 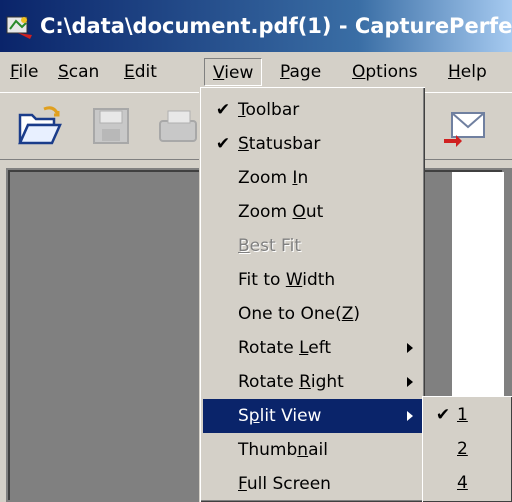 I want to click on submenu-item-label: 4, so click(x=462, y=483).